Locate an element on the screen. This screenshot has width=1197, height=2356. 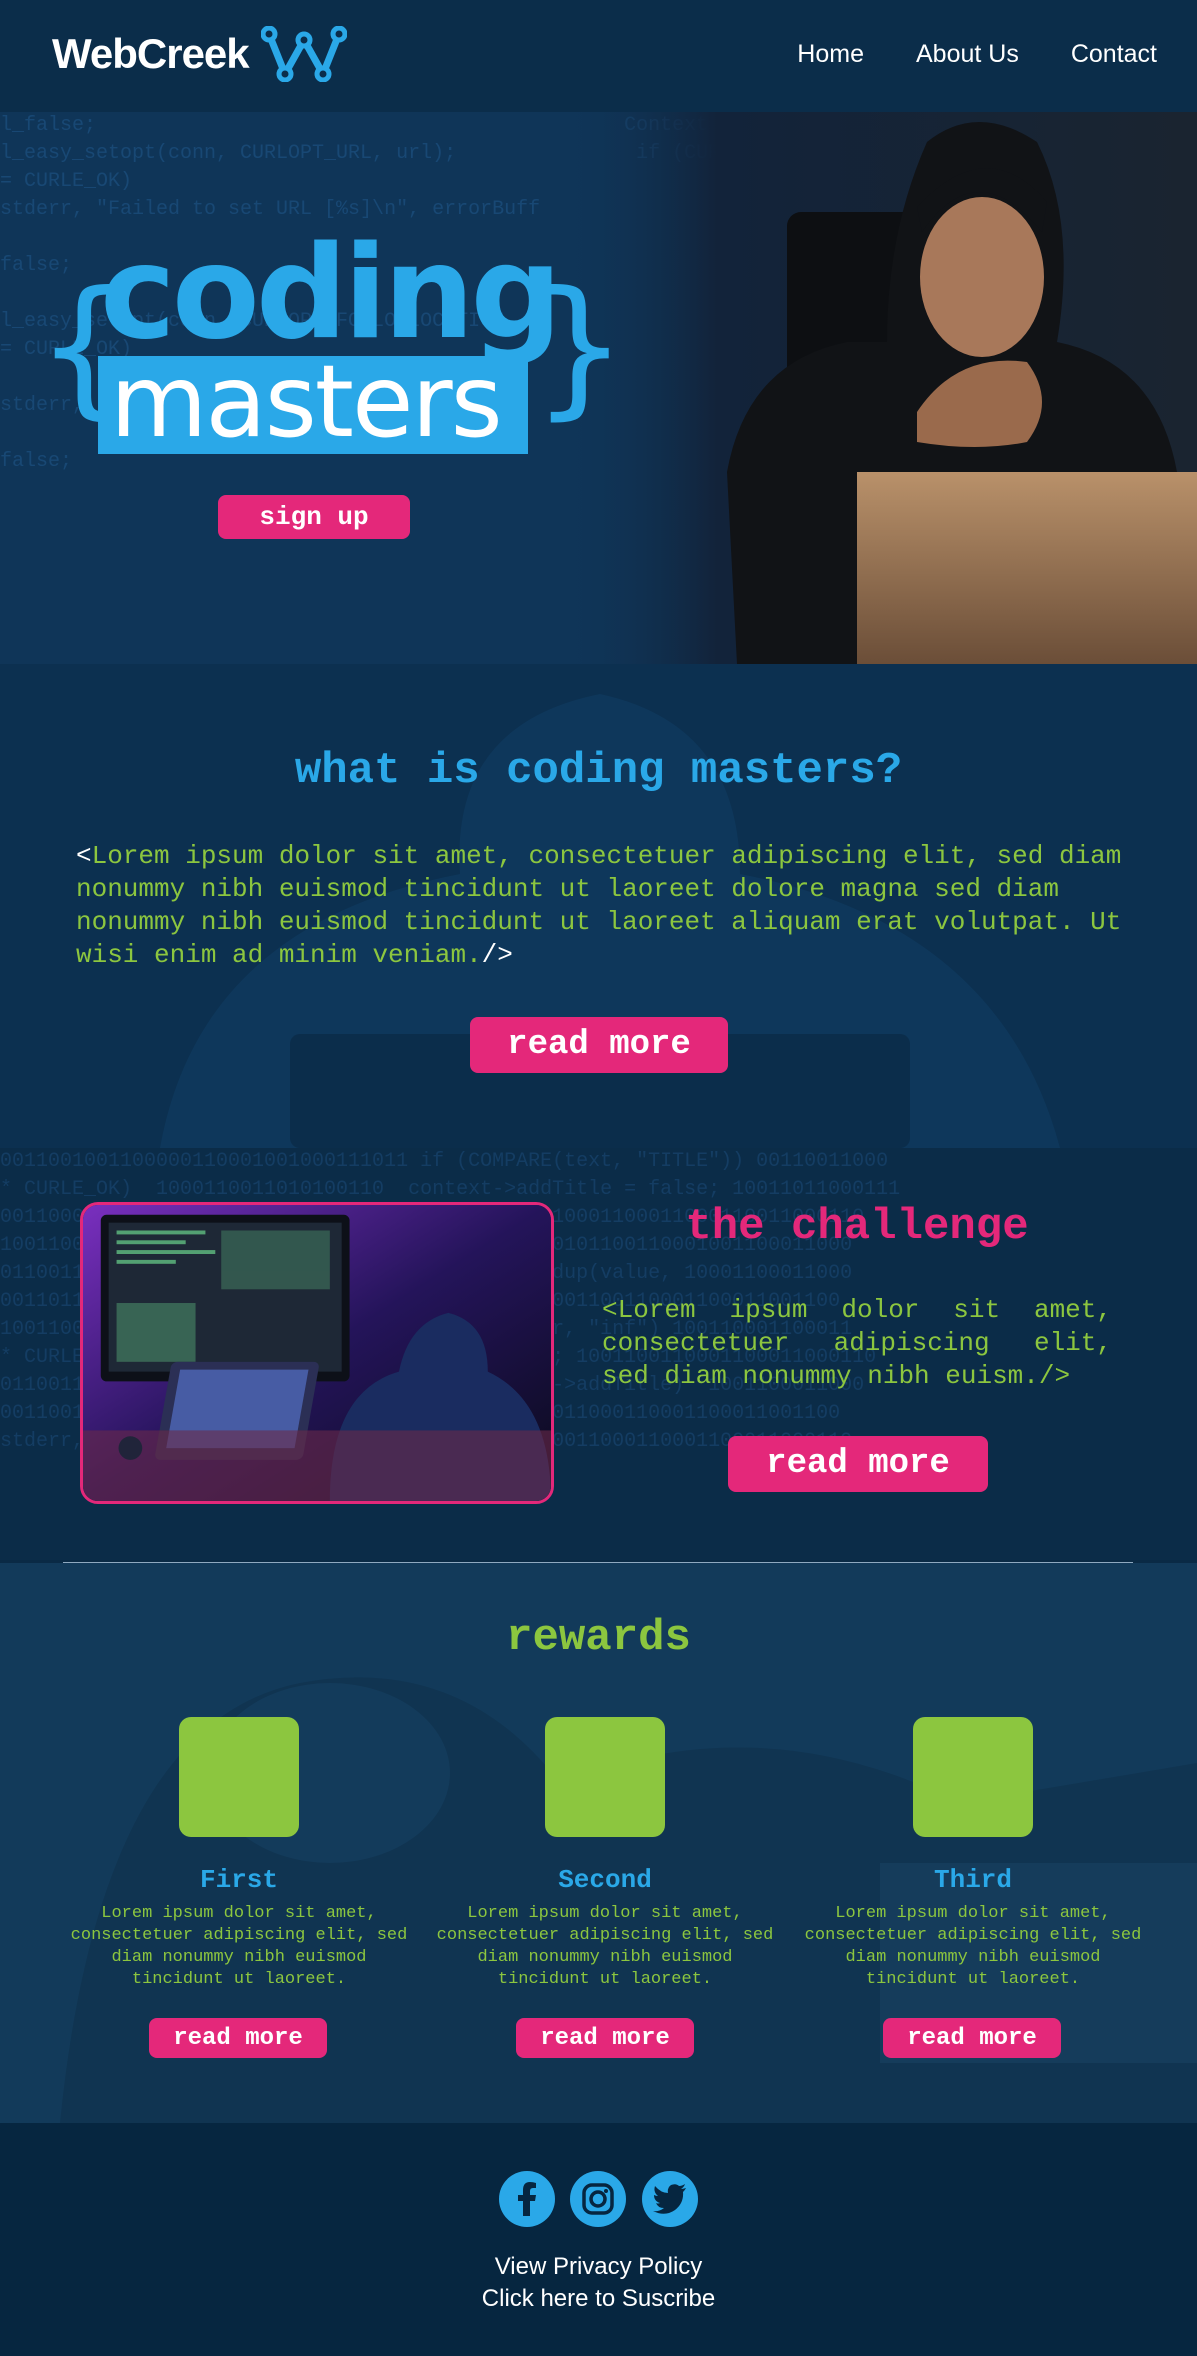
brace-close: } is located at coordinates (580, 347).